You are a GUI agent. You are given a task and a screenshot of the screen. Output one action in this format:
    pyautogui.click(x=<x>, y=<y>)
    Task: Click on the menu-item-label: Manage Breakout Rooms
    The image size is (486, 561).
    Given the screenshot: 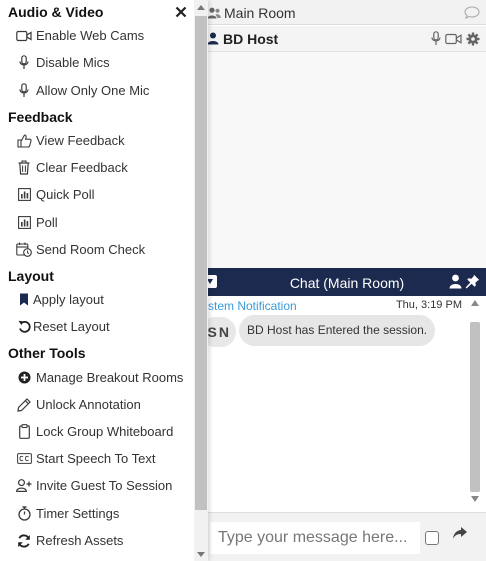 What is the action you would take?
    pyautogui.click(x=110, y=377)
    